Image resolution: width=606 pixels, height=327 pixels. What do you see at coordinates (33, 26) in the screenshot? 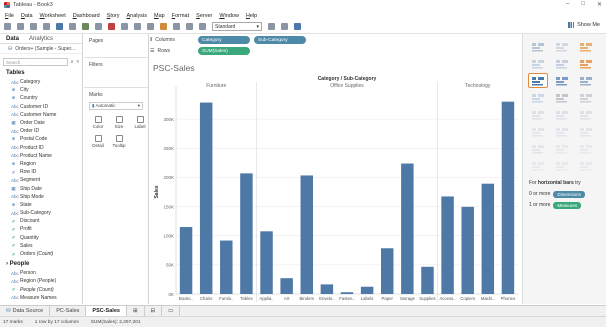
I see `redo-icon` at bounding box center [33, 26].